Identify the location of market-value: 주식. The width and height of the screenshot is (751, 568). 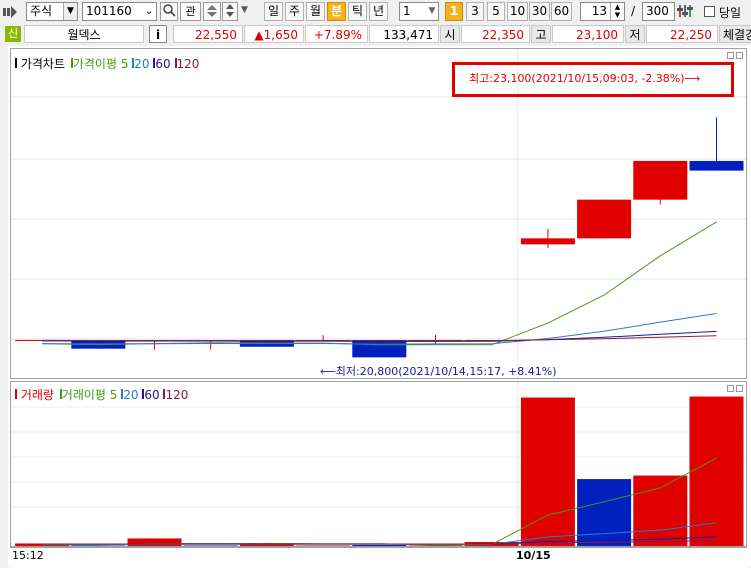
(41, 11).